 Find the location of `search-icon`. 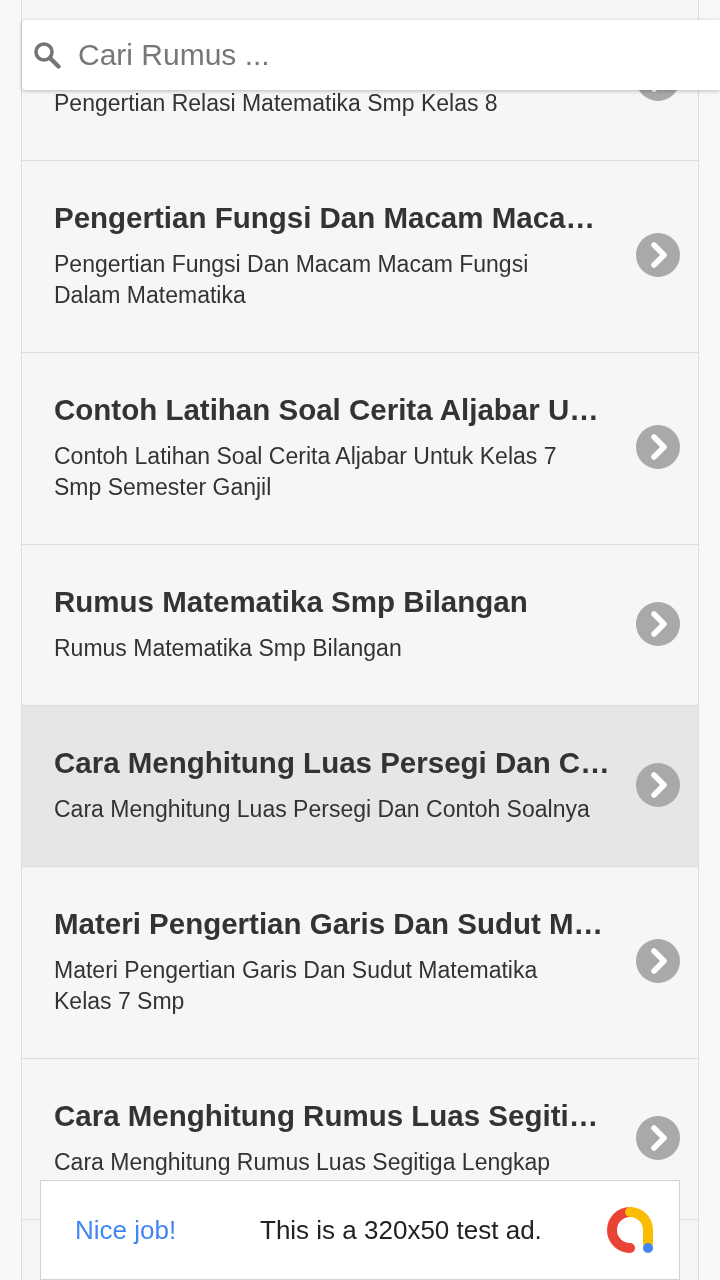

search-icon is located at coordinates (47, 55).